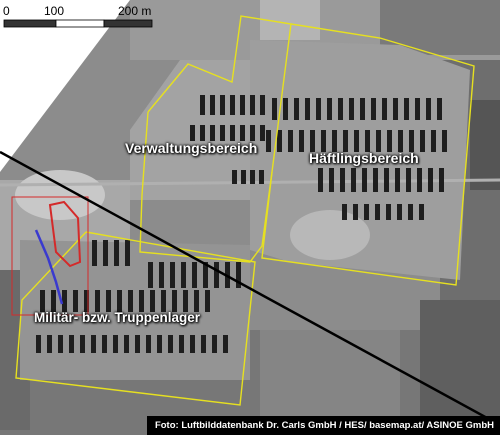  Describe the element at coordinates (54, 11) in the screenshot. I see `scale-tick-100: 100` at that location.